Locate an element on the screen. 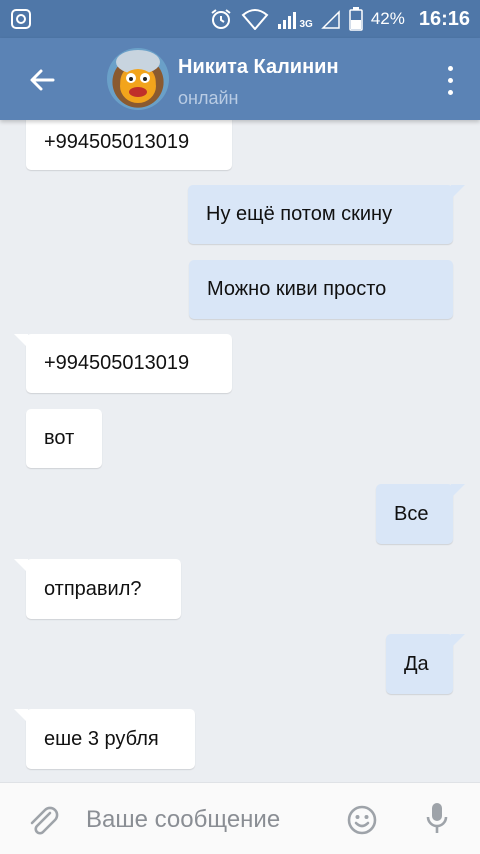  message-text: еше 3 рубля is located at coordinates (101, 738).